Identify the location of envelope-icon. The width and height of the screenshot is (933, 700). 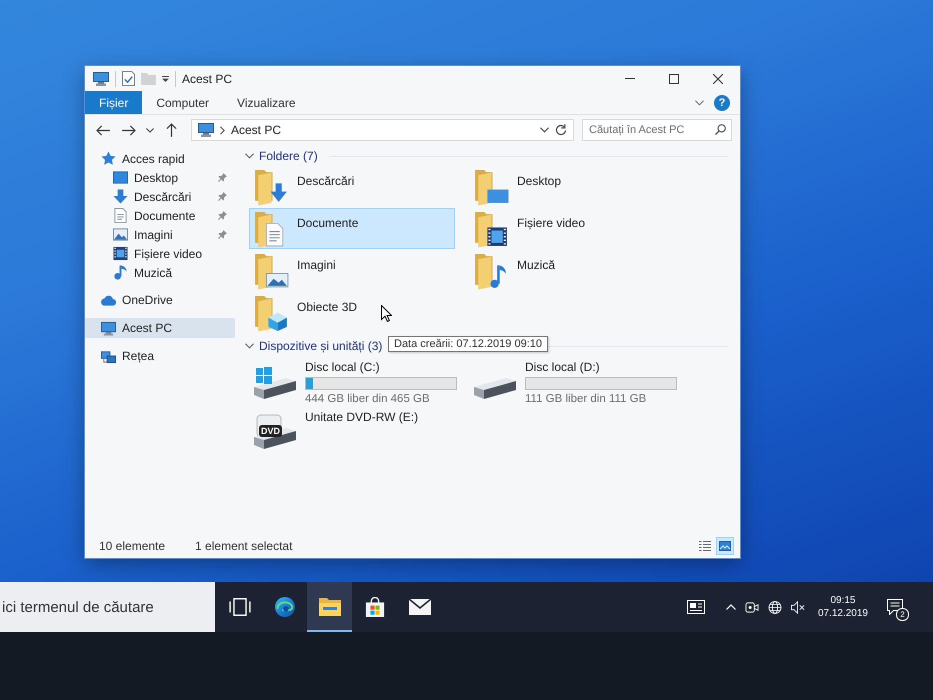
(419, 607).